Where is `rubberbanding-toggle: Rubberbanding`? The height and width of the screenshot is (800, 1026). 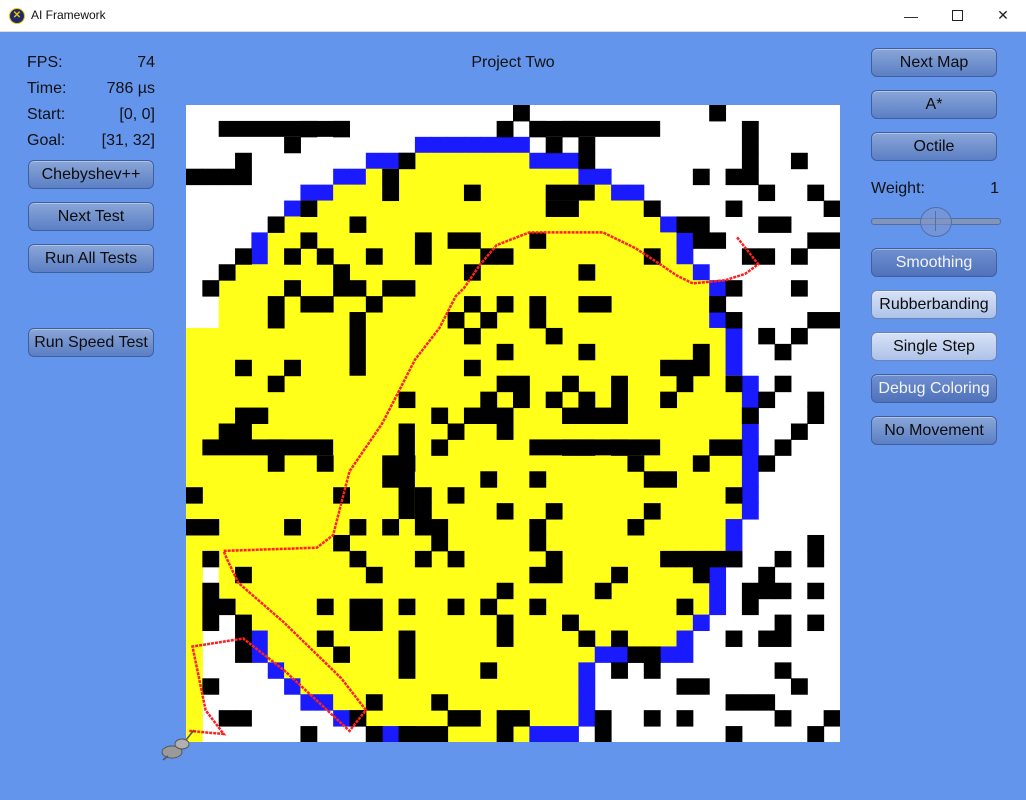
rubberbanding-toggle: Rubberbanding is located at coordinates (934, 304).